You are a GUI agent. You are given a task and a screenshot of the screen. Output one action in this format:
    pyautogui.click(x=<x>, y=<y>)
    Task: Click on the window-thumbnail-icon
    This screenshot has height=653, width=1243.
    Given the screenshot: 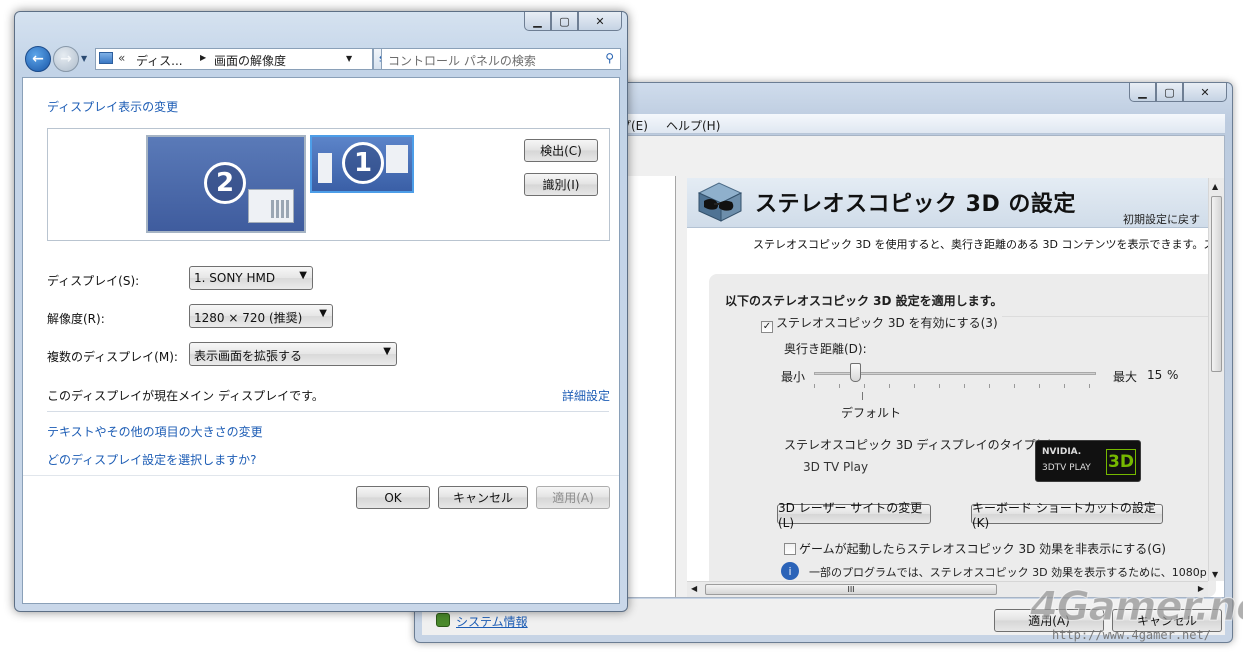 What is the action you would take?
    pyautogui.click(x=271, y=206)
    